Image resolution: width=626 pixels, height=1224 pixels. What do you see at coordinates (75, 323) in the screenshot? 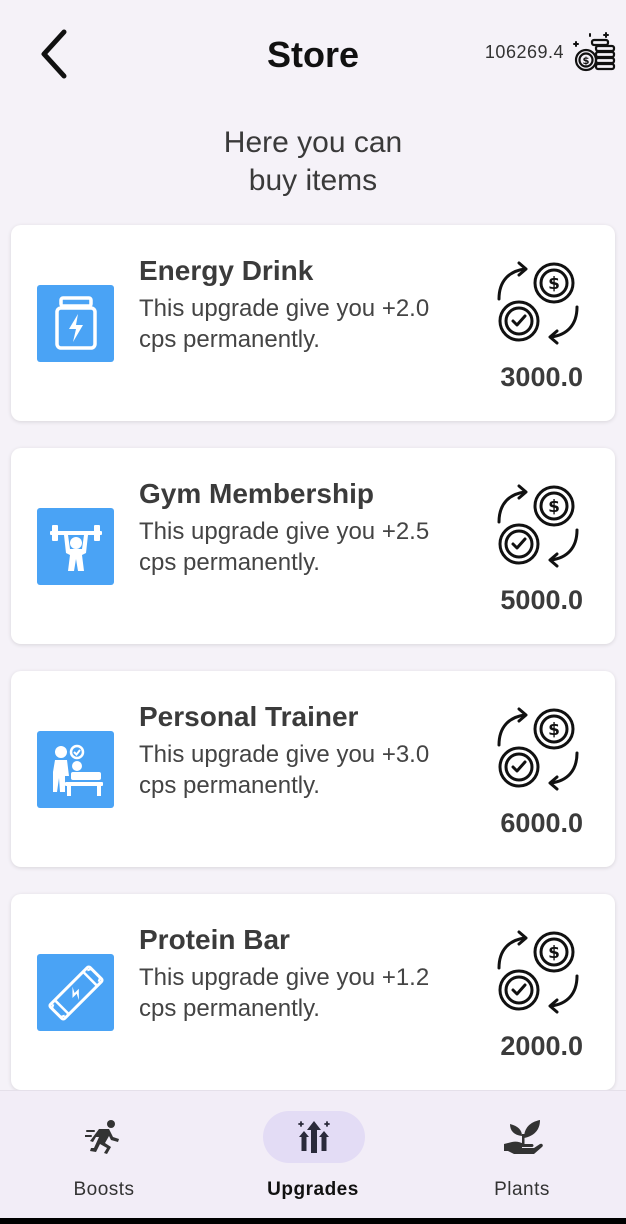
I see `energy-drink-icon` at bounding box center [75, 323].